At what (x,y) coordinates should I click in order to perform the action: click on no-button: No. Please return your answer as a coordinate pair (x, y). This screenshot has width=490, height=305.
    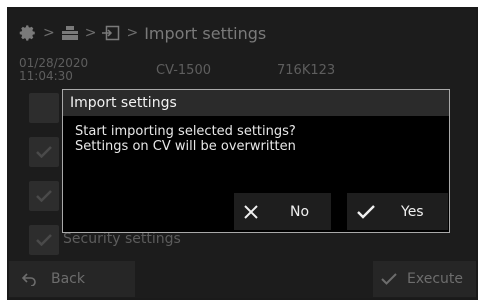
    Looking at the image, I should click on (282, 211).